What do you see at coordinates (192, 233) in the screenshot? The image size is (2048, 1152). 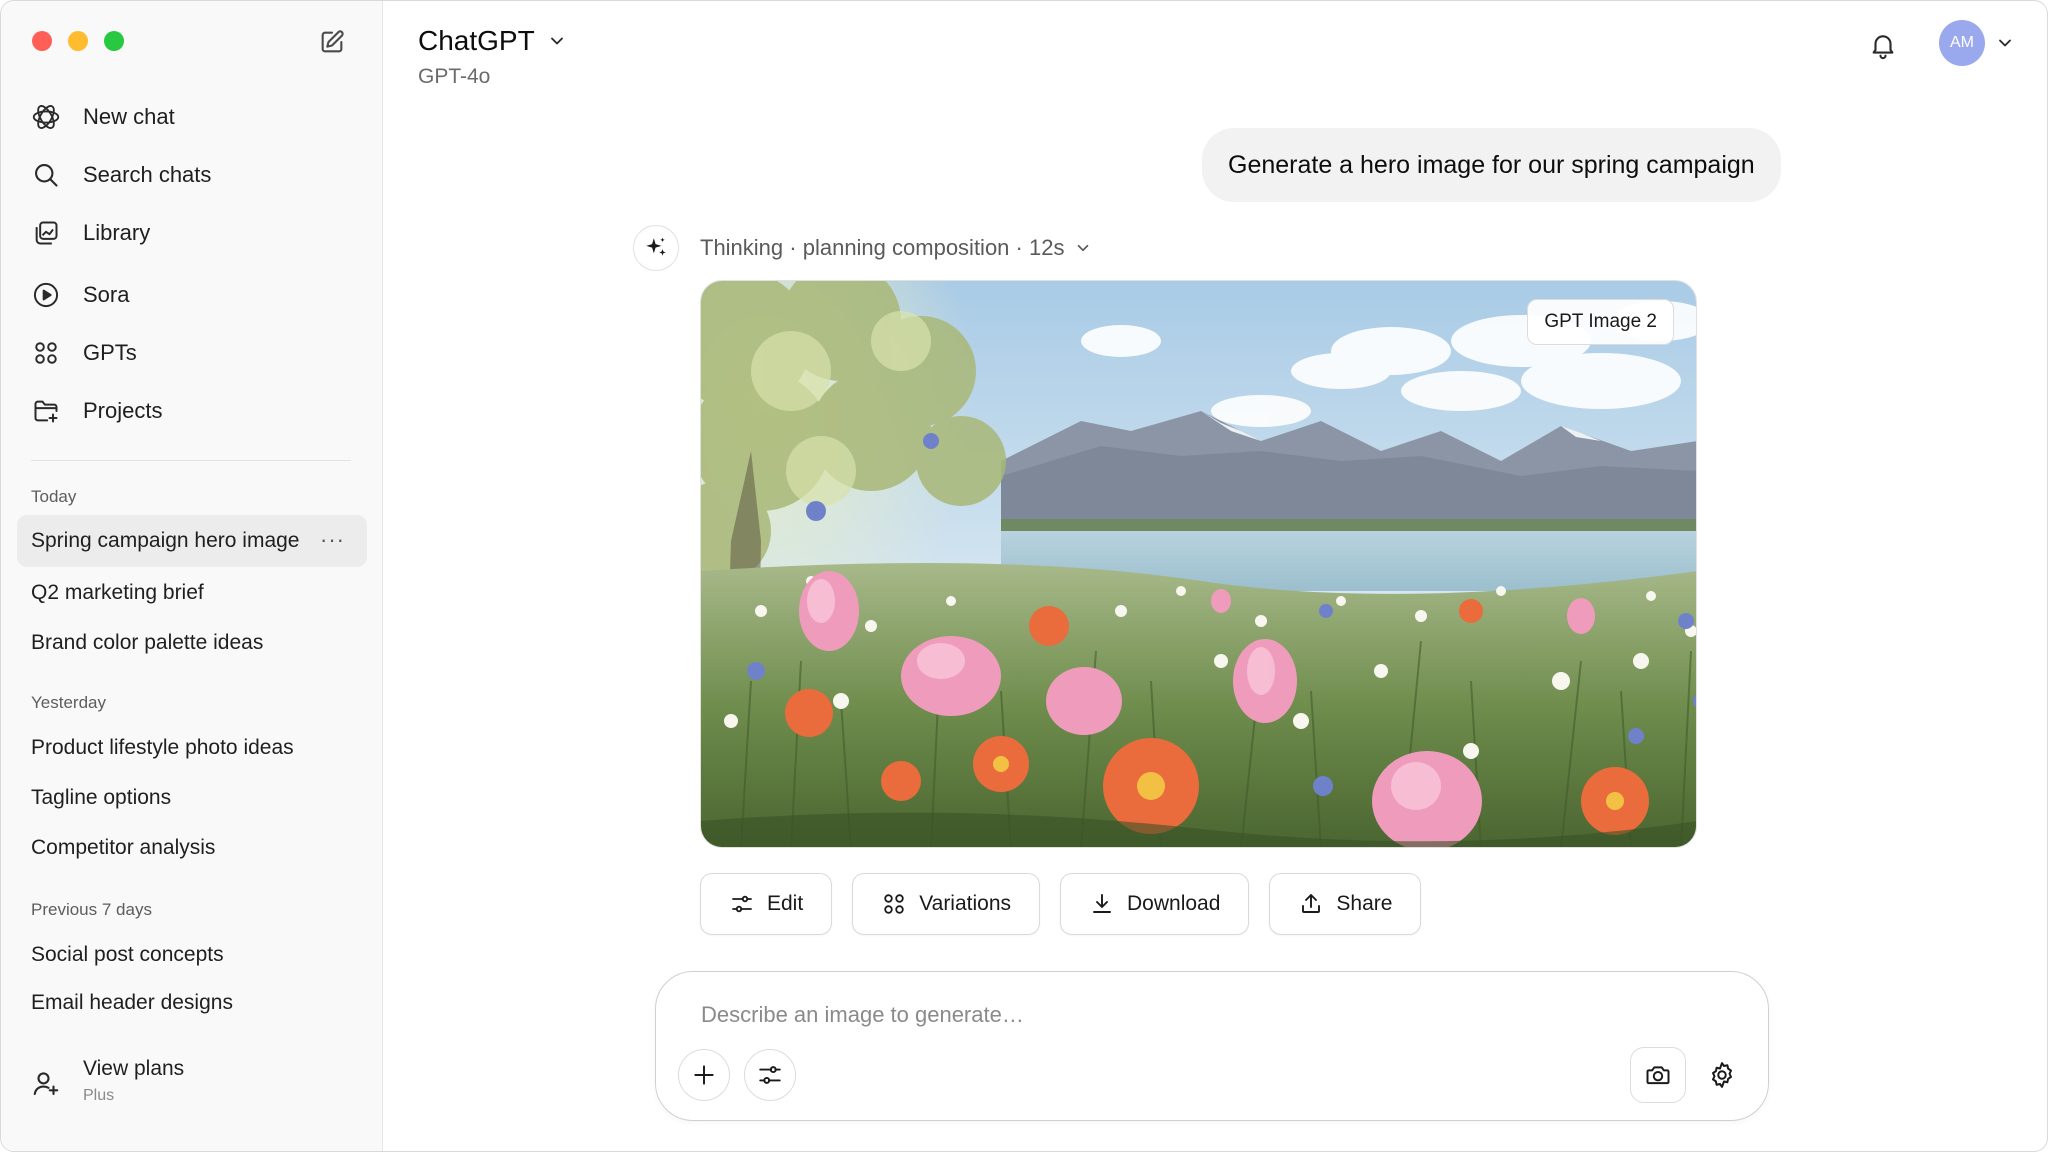 I see `sidebar-item-library: Library` at bounding box center [192, 233].